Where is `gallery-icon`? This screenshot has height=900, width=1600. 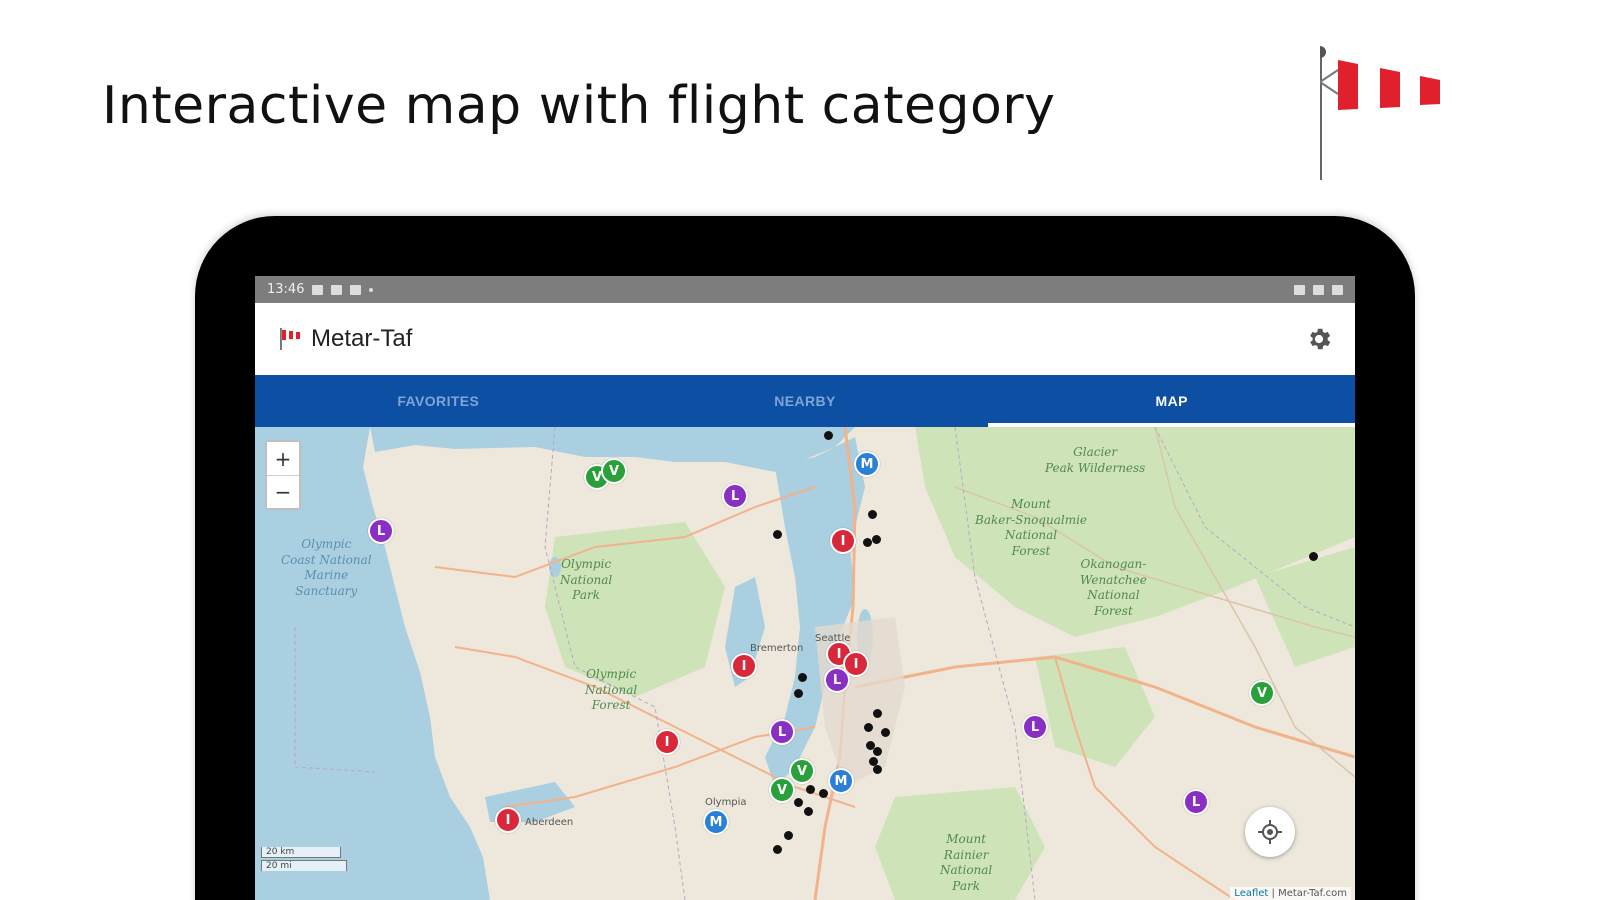 gallery-icon is located at coordinates (318, 289).